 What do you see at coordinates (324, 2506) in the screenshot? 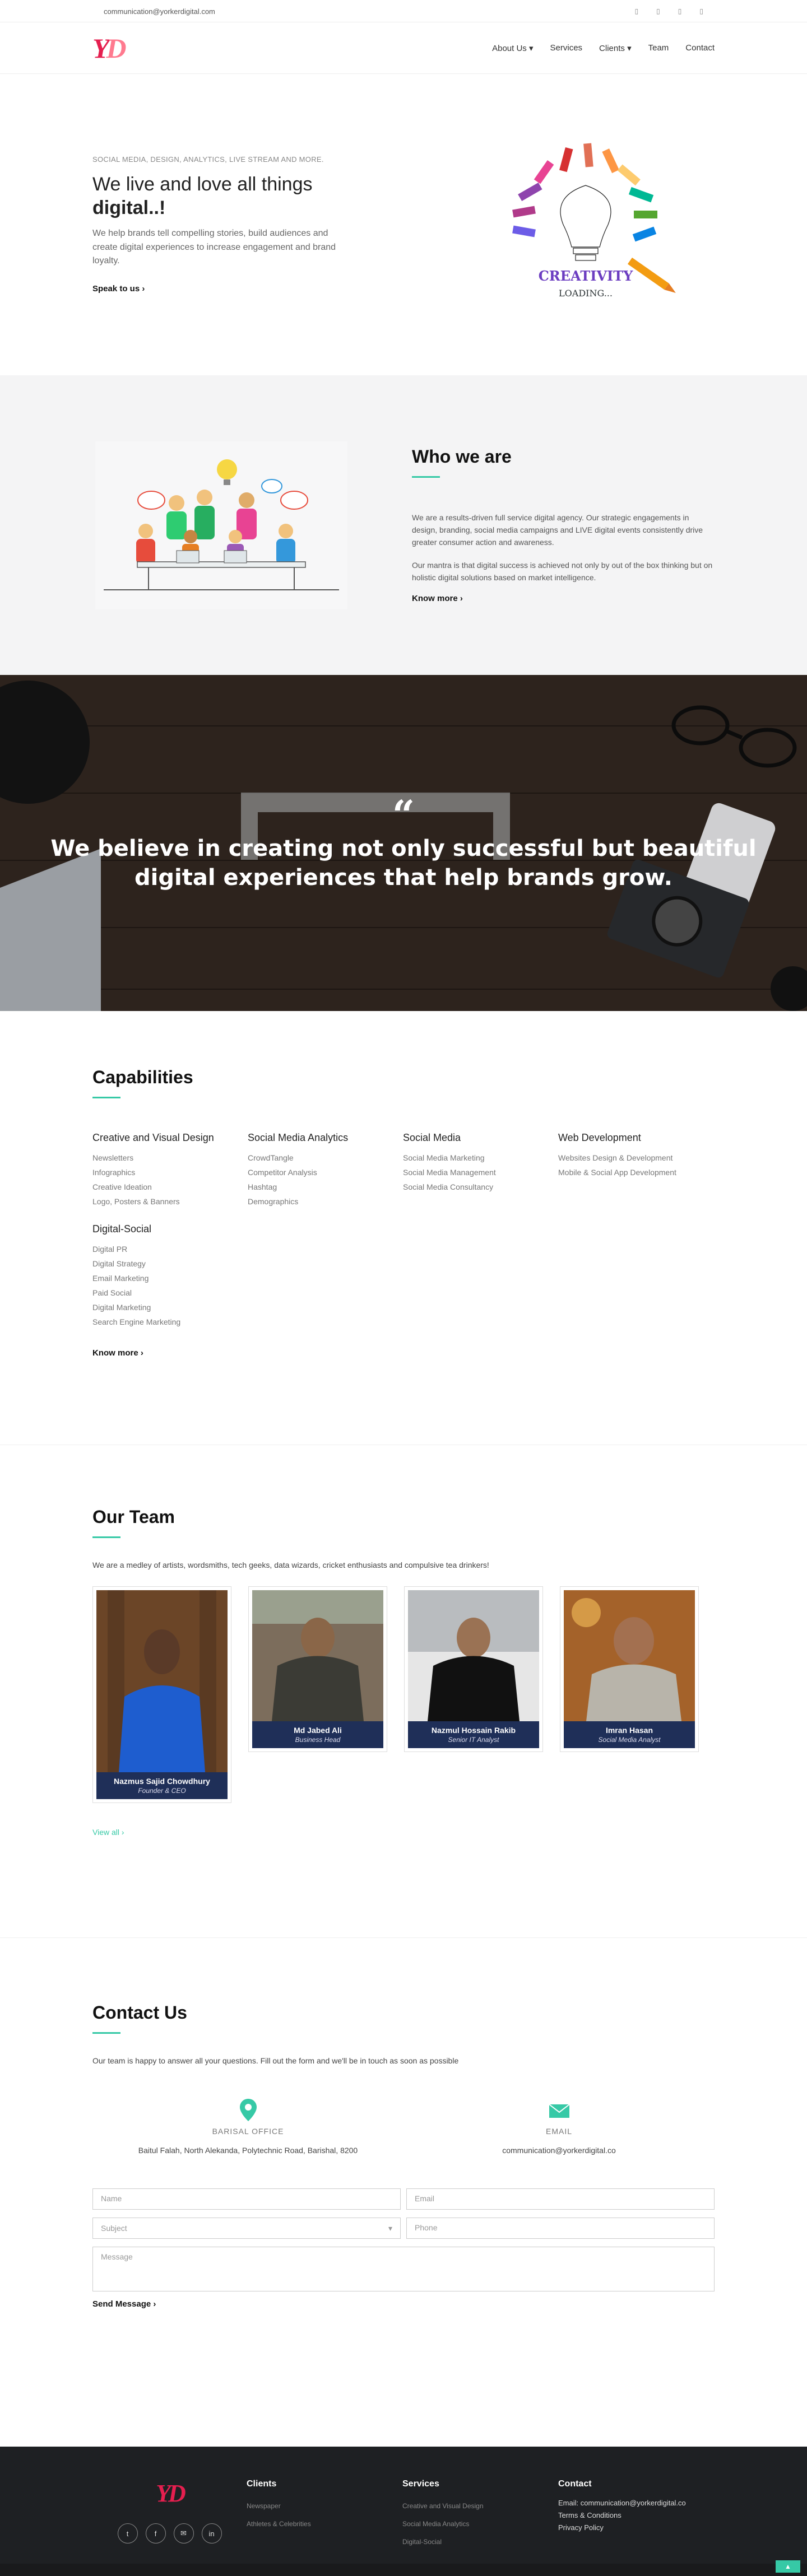
I see `footer-link: Newspaper` at bounding box center [324, 2506].